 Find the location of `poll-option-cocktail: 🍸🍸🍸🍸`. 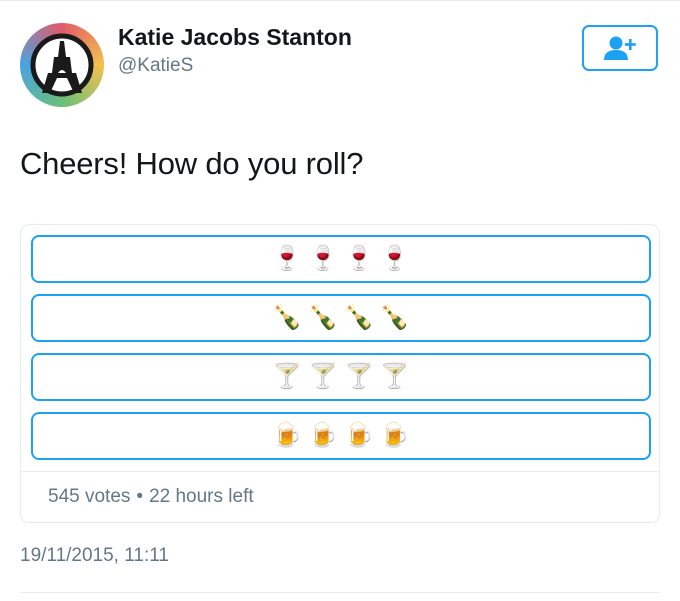

poll-option-cocktail: 🍸🍸🍸🍸 is located at coordinates (341, 377).